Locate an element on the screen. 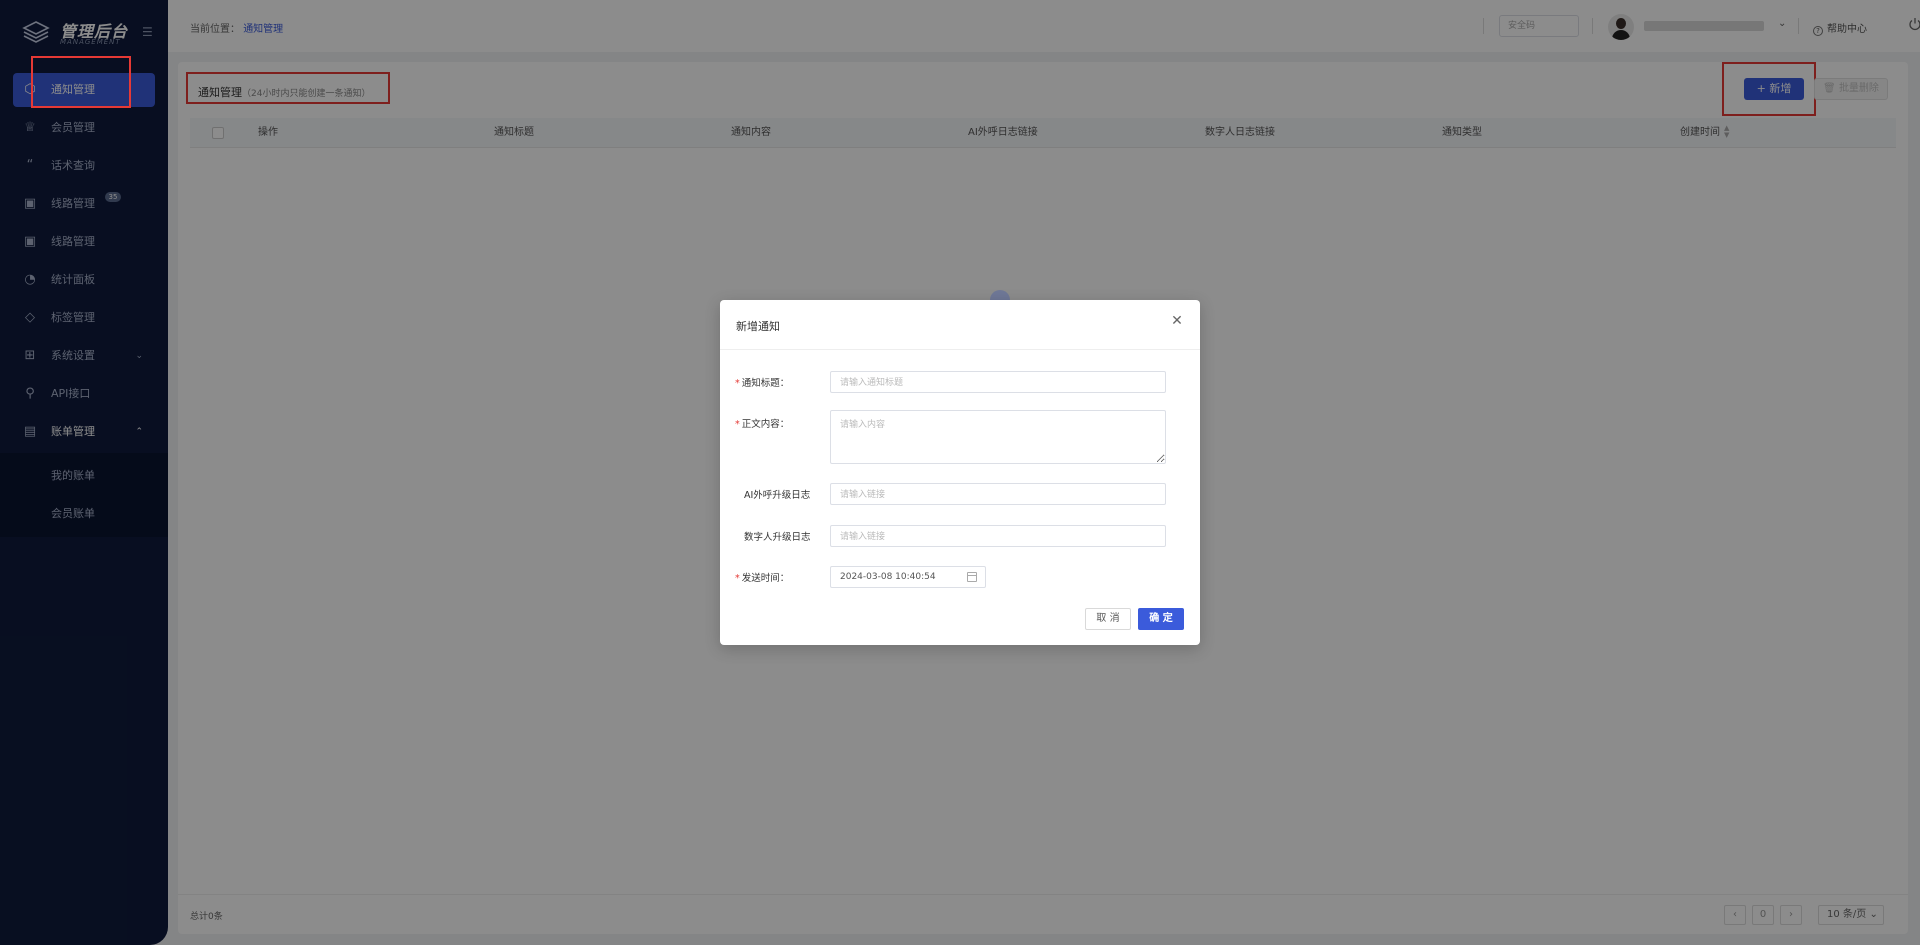 The height and width of the screenshot is (945, 1920). ai-log-link-input is located at coordinates (998, 494).